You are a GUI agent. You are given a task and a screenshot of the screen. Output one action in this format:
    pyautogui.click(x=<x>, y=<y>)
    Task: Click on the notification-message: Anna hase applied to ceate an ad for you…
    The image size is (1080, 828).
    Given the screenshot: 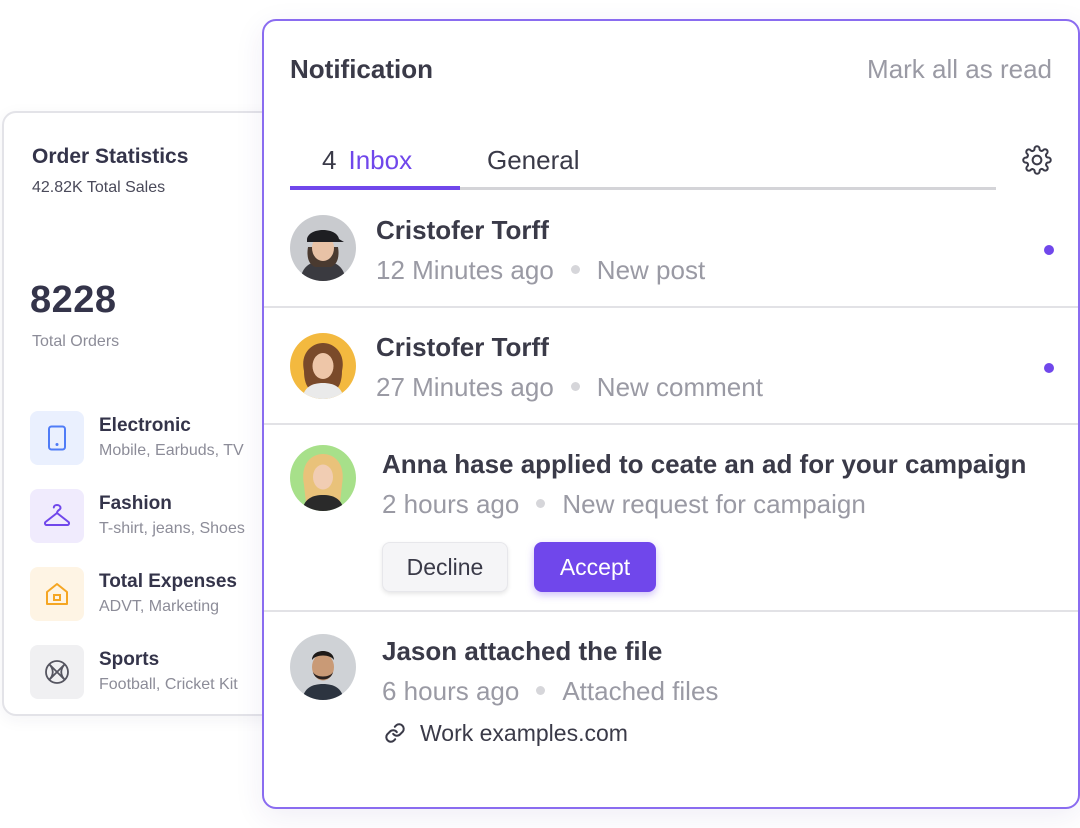 What is the action you would take?
    pyautogui.click(x=704, y=464)
    